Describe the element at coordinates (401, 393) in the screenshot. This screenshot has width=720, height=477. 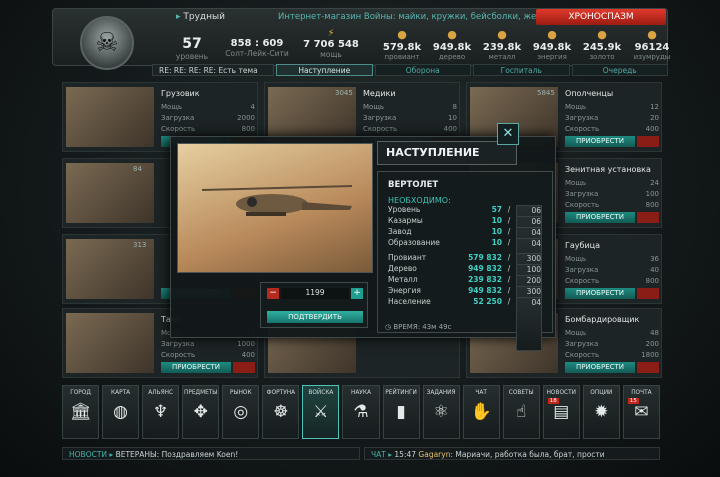
I see `menu-label: РЕЙТИНГИ` at that location.